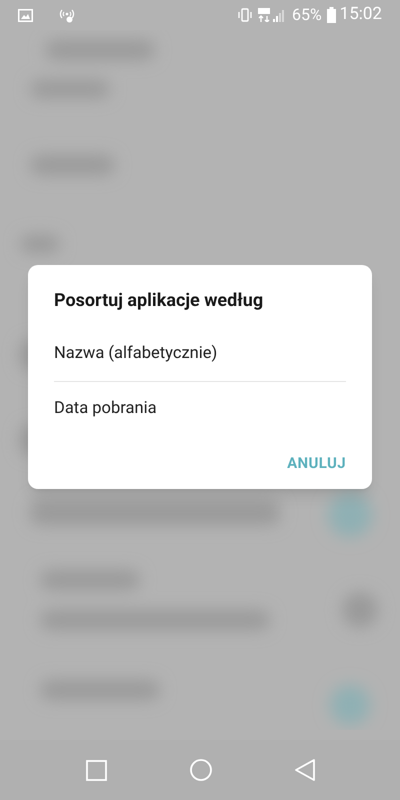 The width and height of the screenshot is (400, 800). I want to click on mobile-data-icon, so click(264, 15).